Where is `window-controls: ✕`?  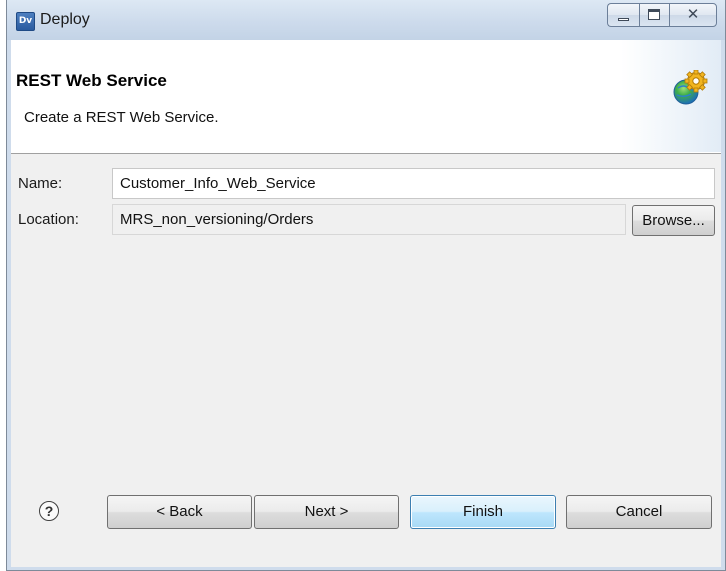
window-controls: ✕ is located at coordinates (662, 15).